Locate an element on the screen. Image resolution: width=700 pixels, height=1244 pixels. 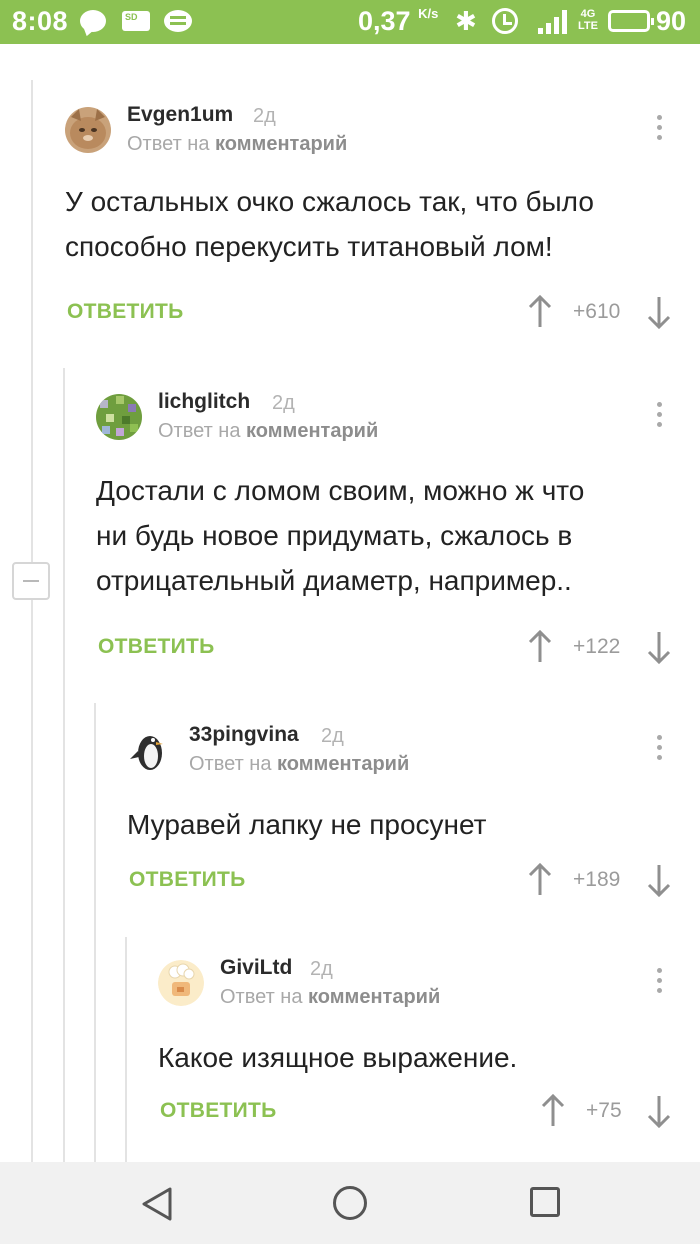
status-bar: 8:08 SD 0,37 K/s ✱ 4G LTE 90 is located at coordinates (350, 22).